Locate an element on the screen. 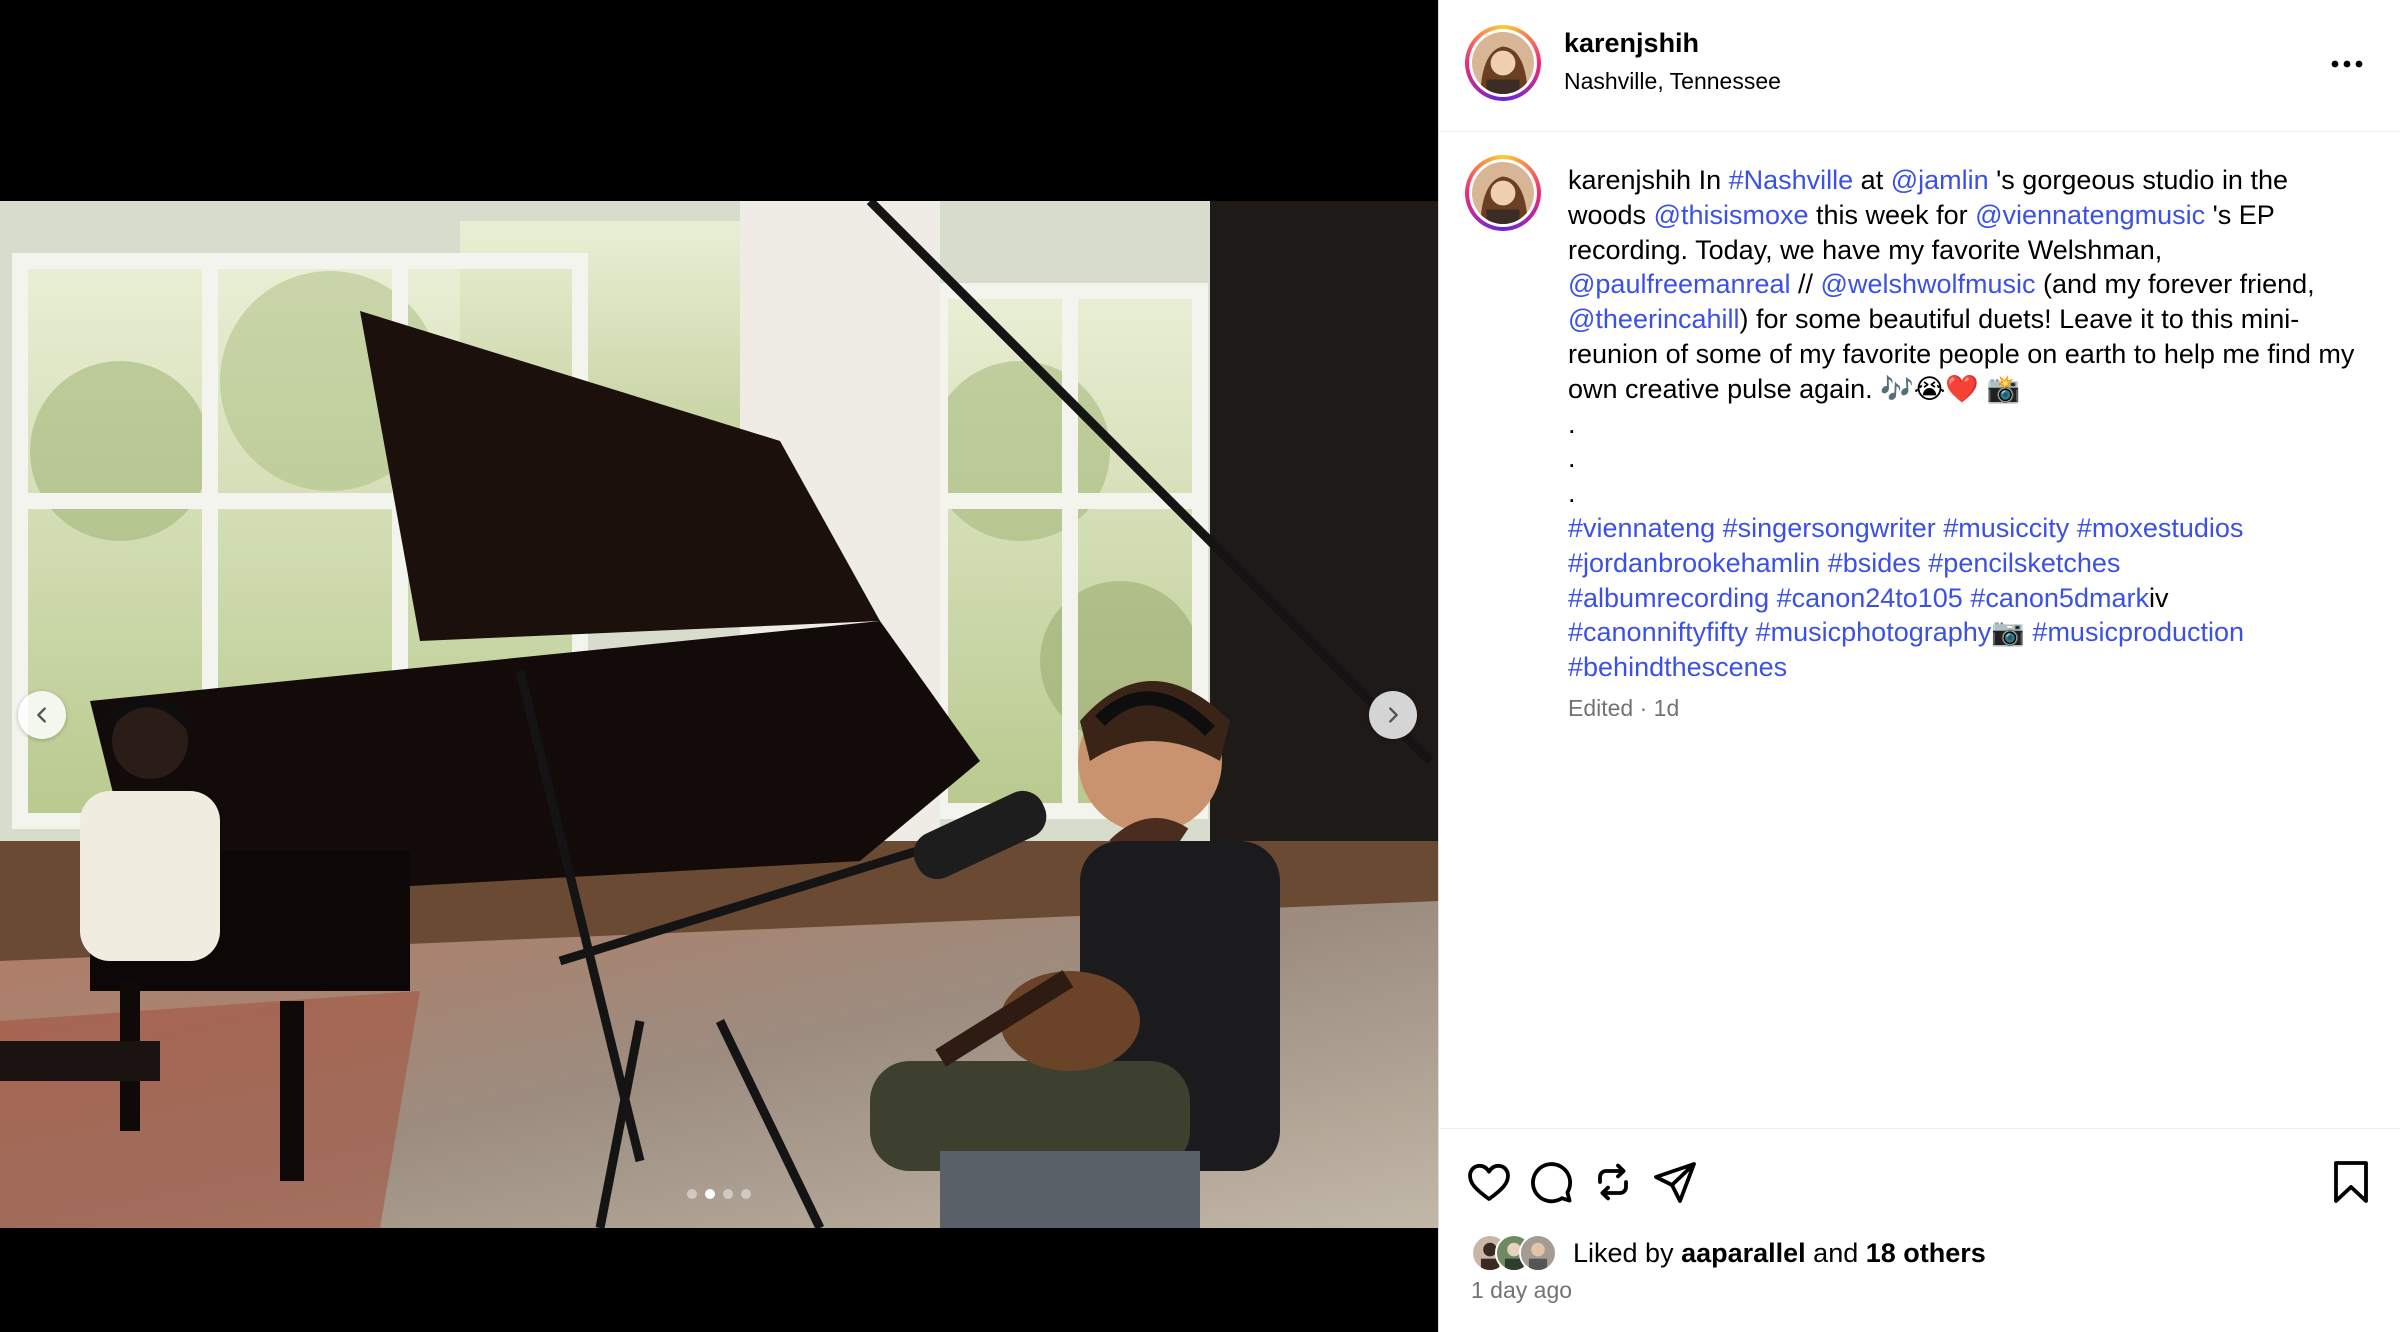 The height and width of the screenshot is (1332, 2400). repost-icon is located at coordinates (1613, 1182).